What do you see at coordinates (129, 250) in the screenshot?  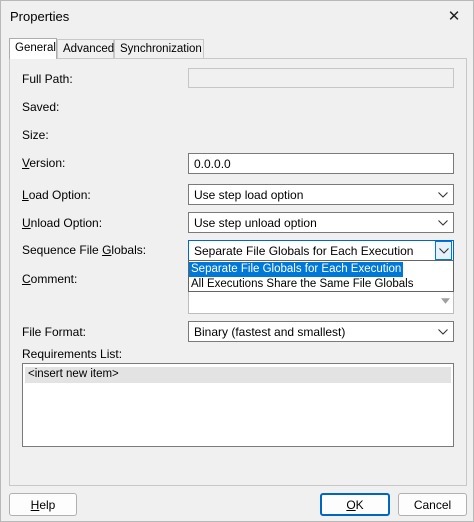 I see `sequence-file-globals-label-text: lobals:` at bounding box center [129, 250].